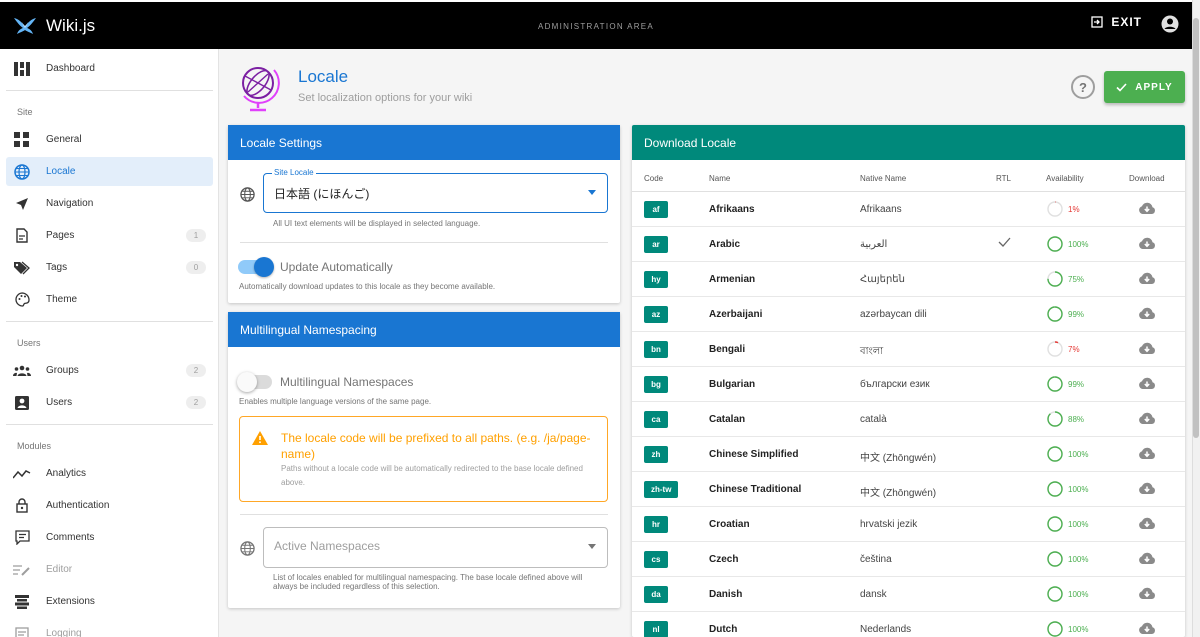 This screenshot has height=637, width=1200. What do you see at coordinates (22, 204) in the screenshot?
I see `navigation-arrow-icon` at bounding box center [22, 204].